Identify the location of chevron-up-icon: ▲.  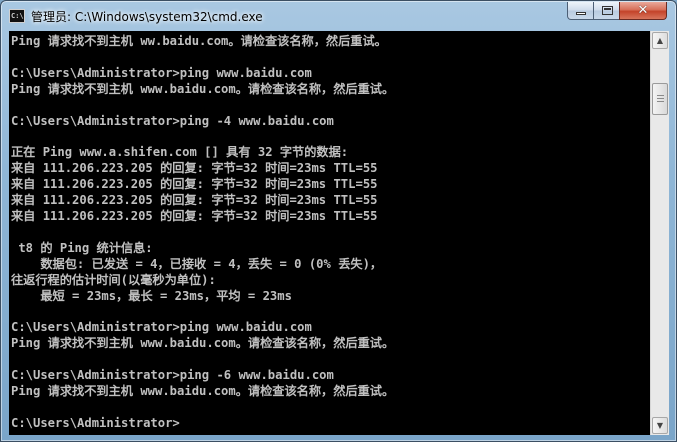
(660, 40).